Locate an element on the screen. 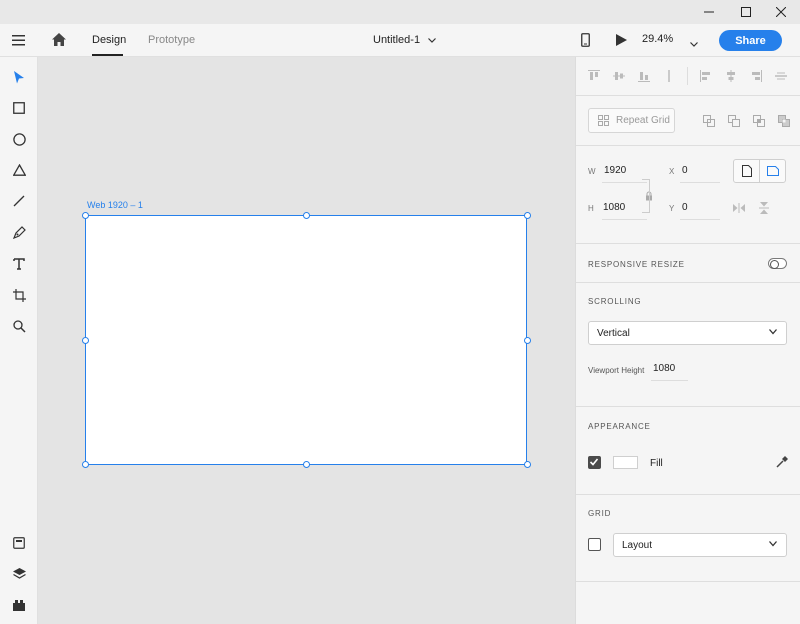 This screenshot has width=800, height=624. play-icon is located at coordinates (621, 41).